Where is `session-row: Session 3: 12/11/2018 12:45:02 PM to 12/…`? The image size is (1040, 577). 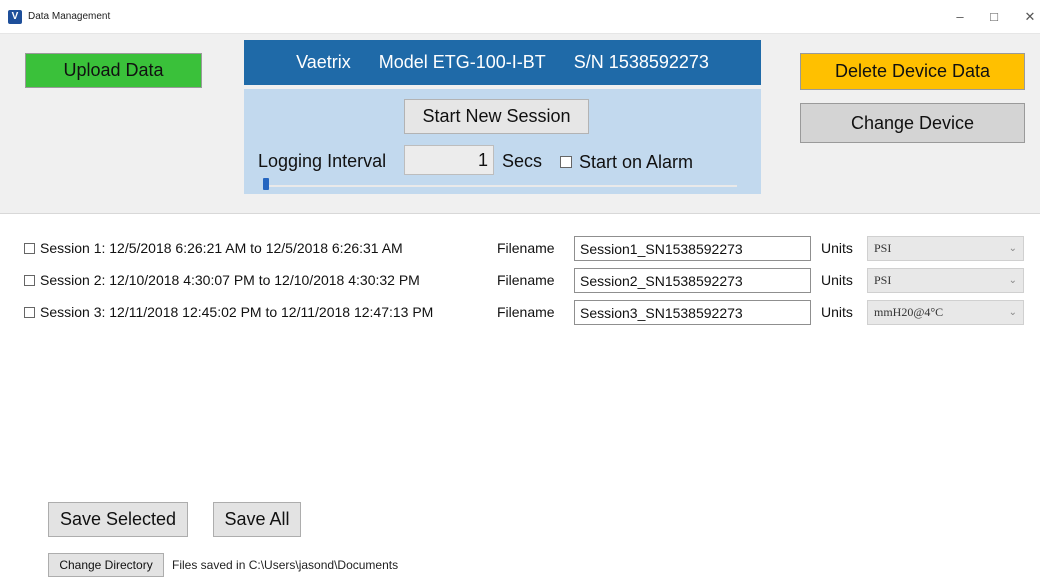 session-row: Session 3: 12/11/2018 12:45:02 PM to 12/… is located at coordinates (520, 312).